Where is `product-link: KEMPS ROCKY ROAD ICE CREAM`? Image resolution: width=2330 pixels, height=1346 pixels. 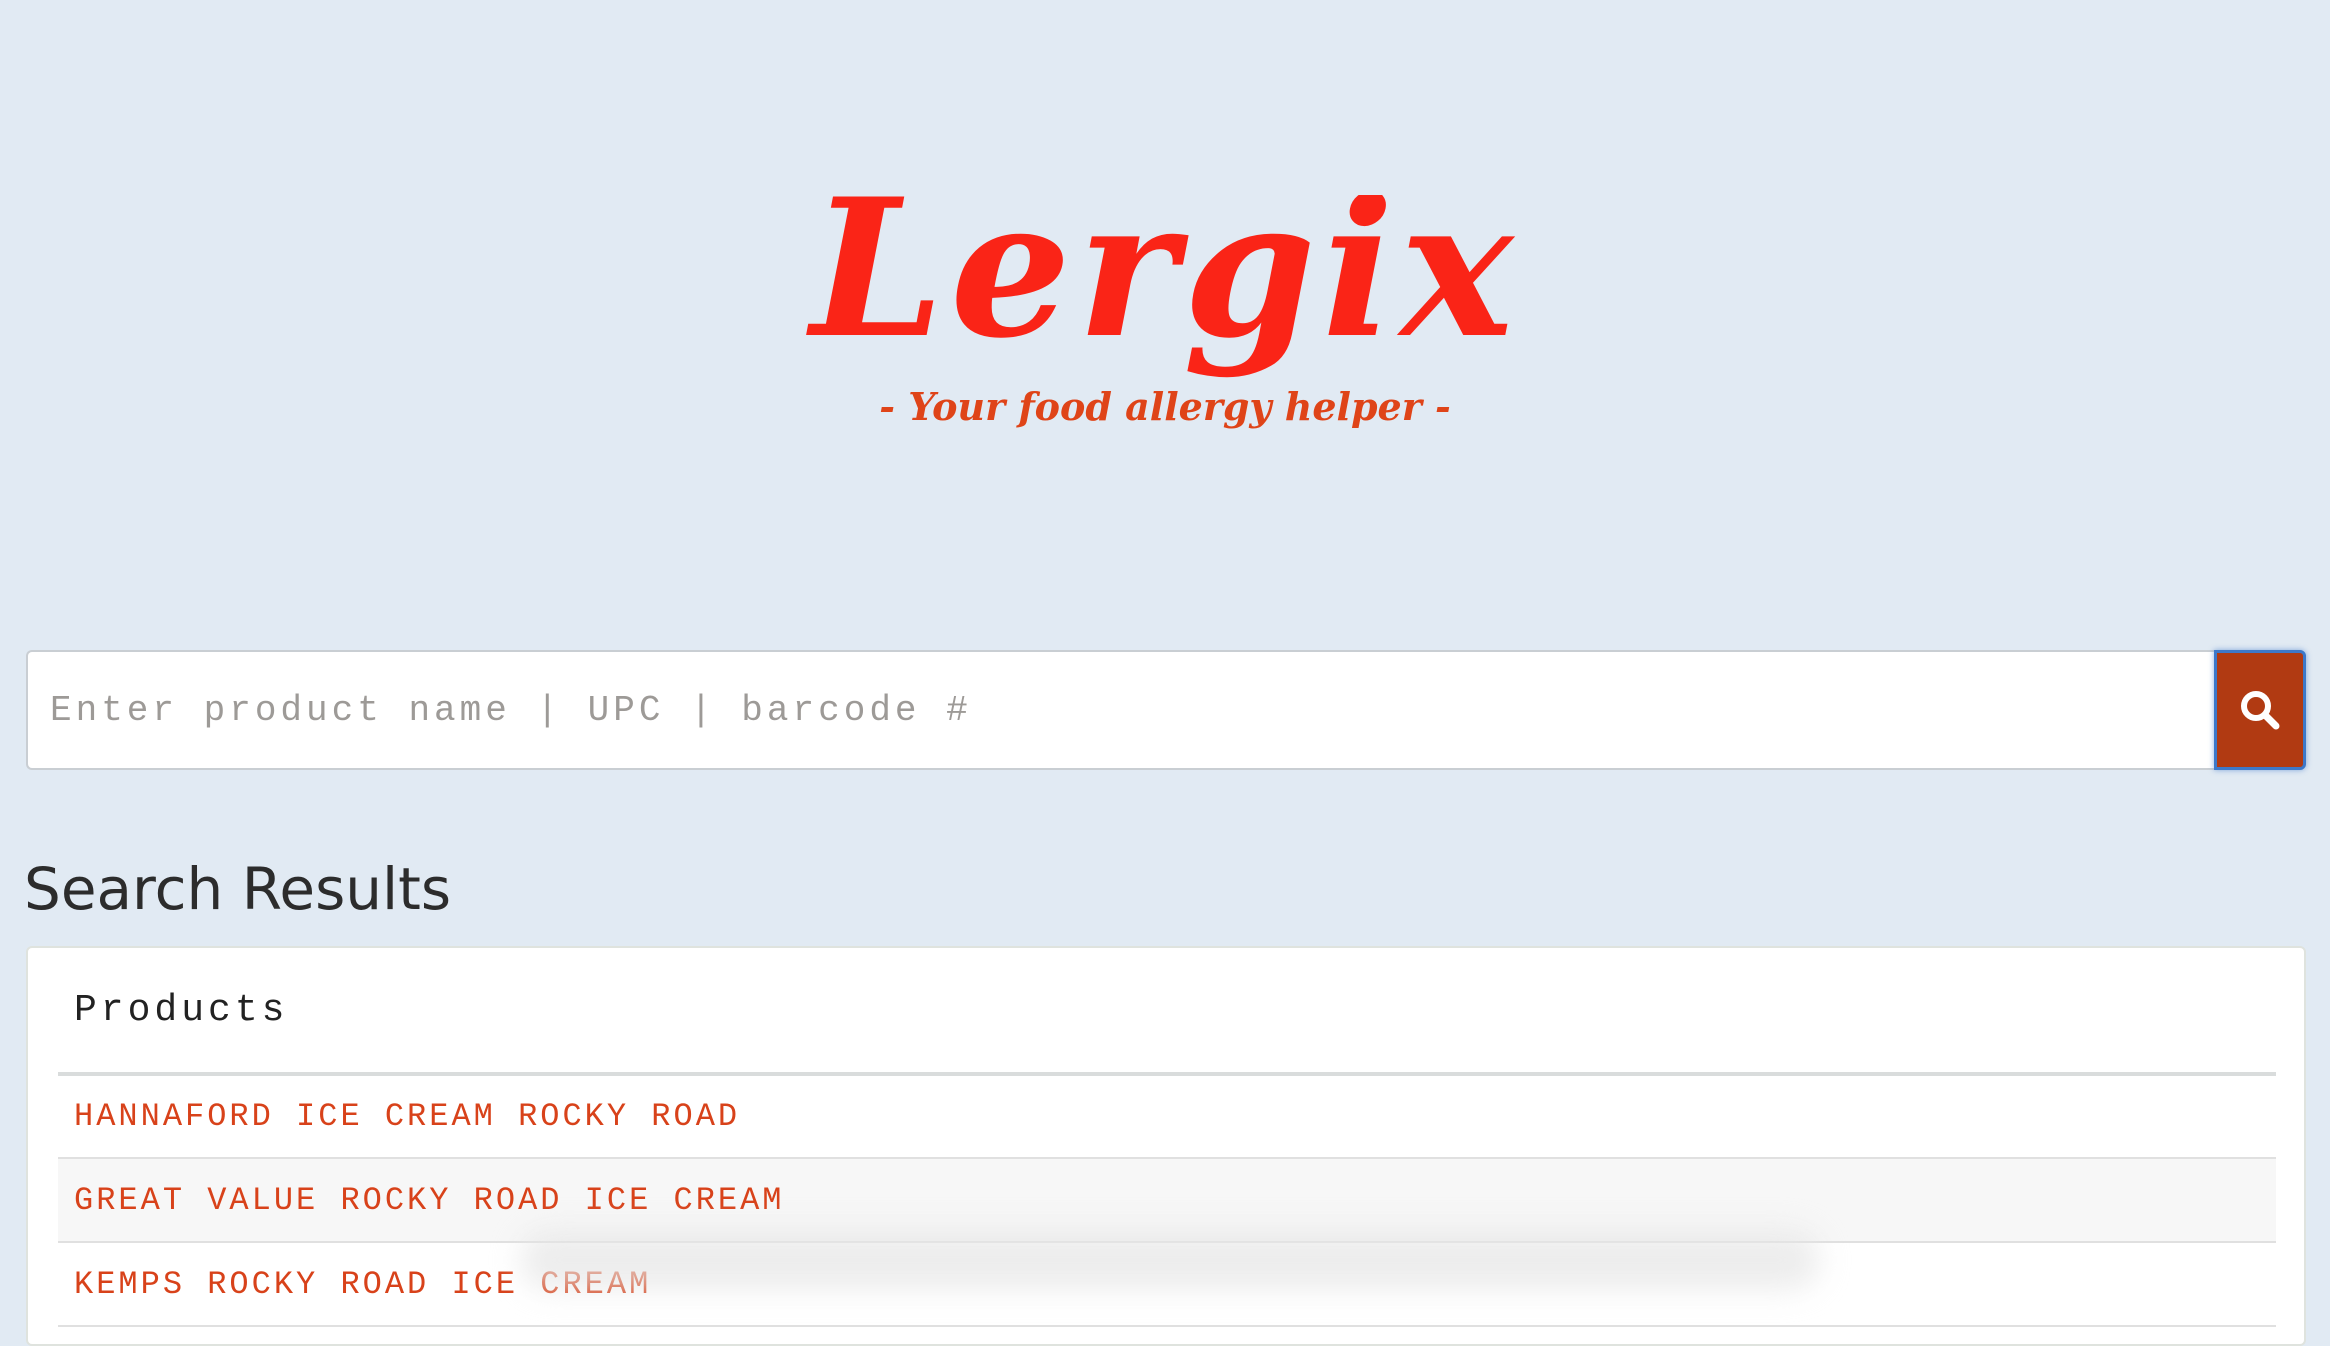
product-link: KEMPS ROCKY ROAD ICE CREAM is located at coordinates (1167, 1284).